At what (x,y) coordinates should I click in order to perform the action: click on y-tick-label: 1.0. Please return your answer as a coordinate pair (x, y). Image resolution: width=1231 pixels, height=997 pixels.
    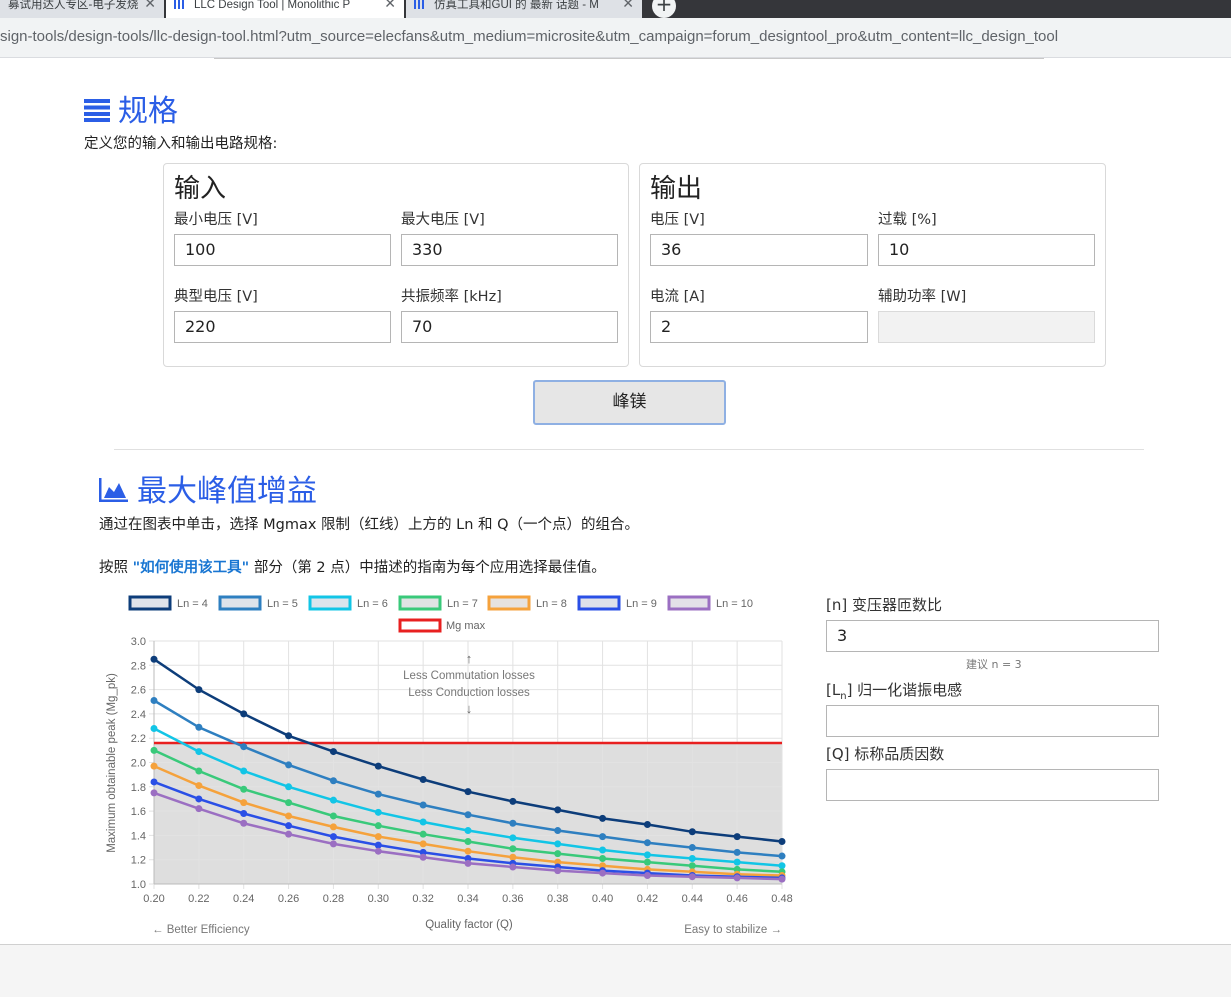
    Looking at the image, I should click on (138, 885).